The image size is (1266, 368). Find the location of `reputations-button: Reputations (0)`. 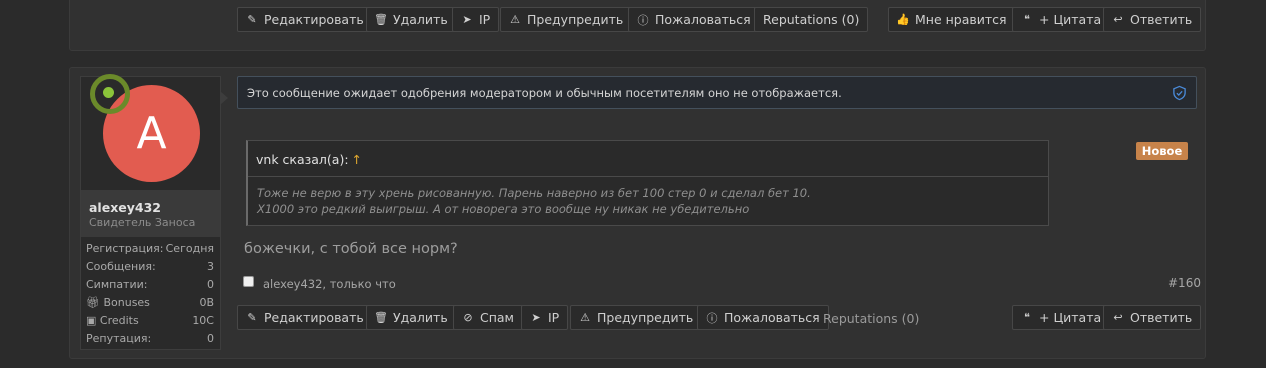

reputations-button: Reputations (0) is located at coordinates (811, 19).